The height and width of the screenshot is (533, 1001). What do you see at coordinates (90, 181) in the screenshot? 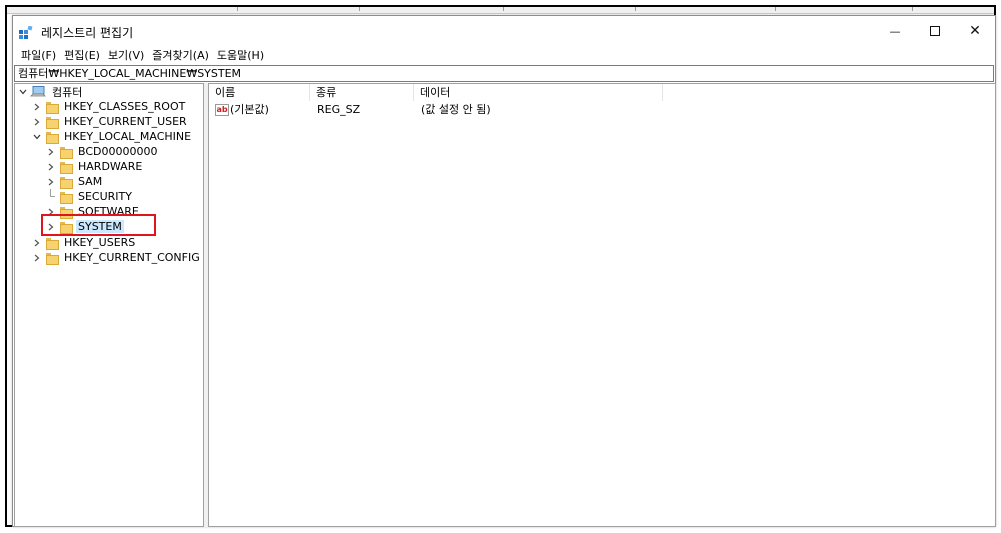
I see `tree-label: SAM` at bounding box center [90, 181].